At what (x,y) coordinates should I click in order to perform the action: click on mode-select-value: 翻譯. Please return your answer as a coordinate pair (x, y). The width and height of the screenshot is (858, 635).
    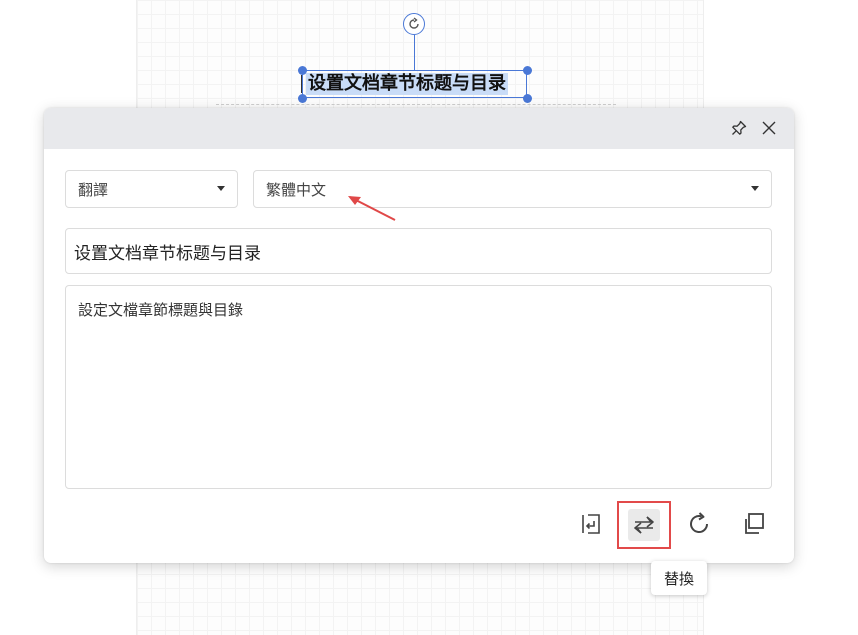
    Looking at the image, I should click on (93, 189).